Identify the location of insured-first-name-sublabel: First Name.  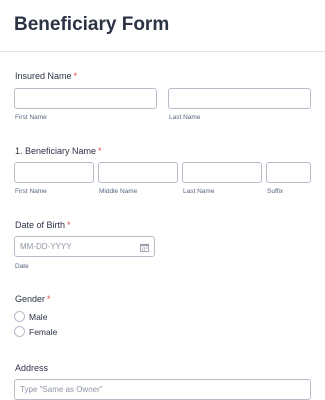
(31, 117).